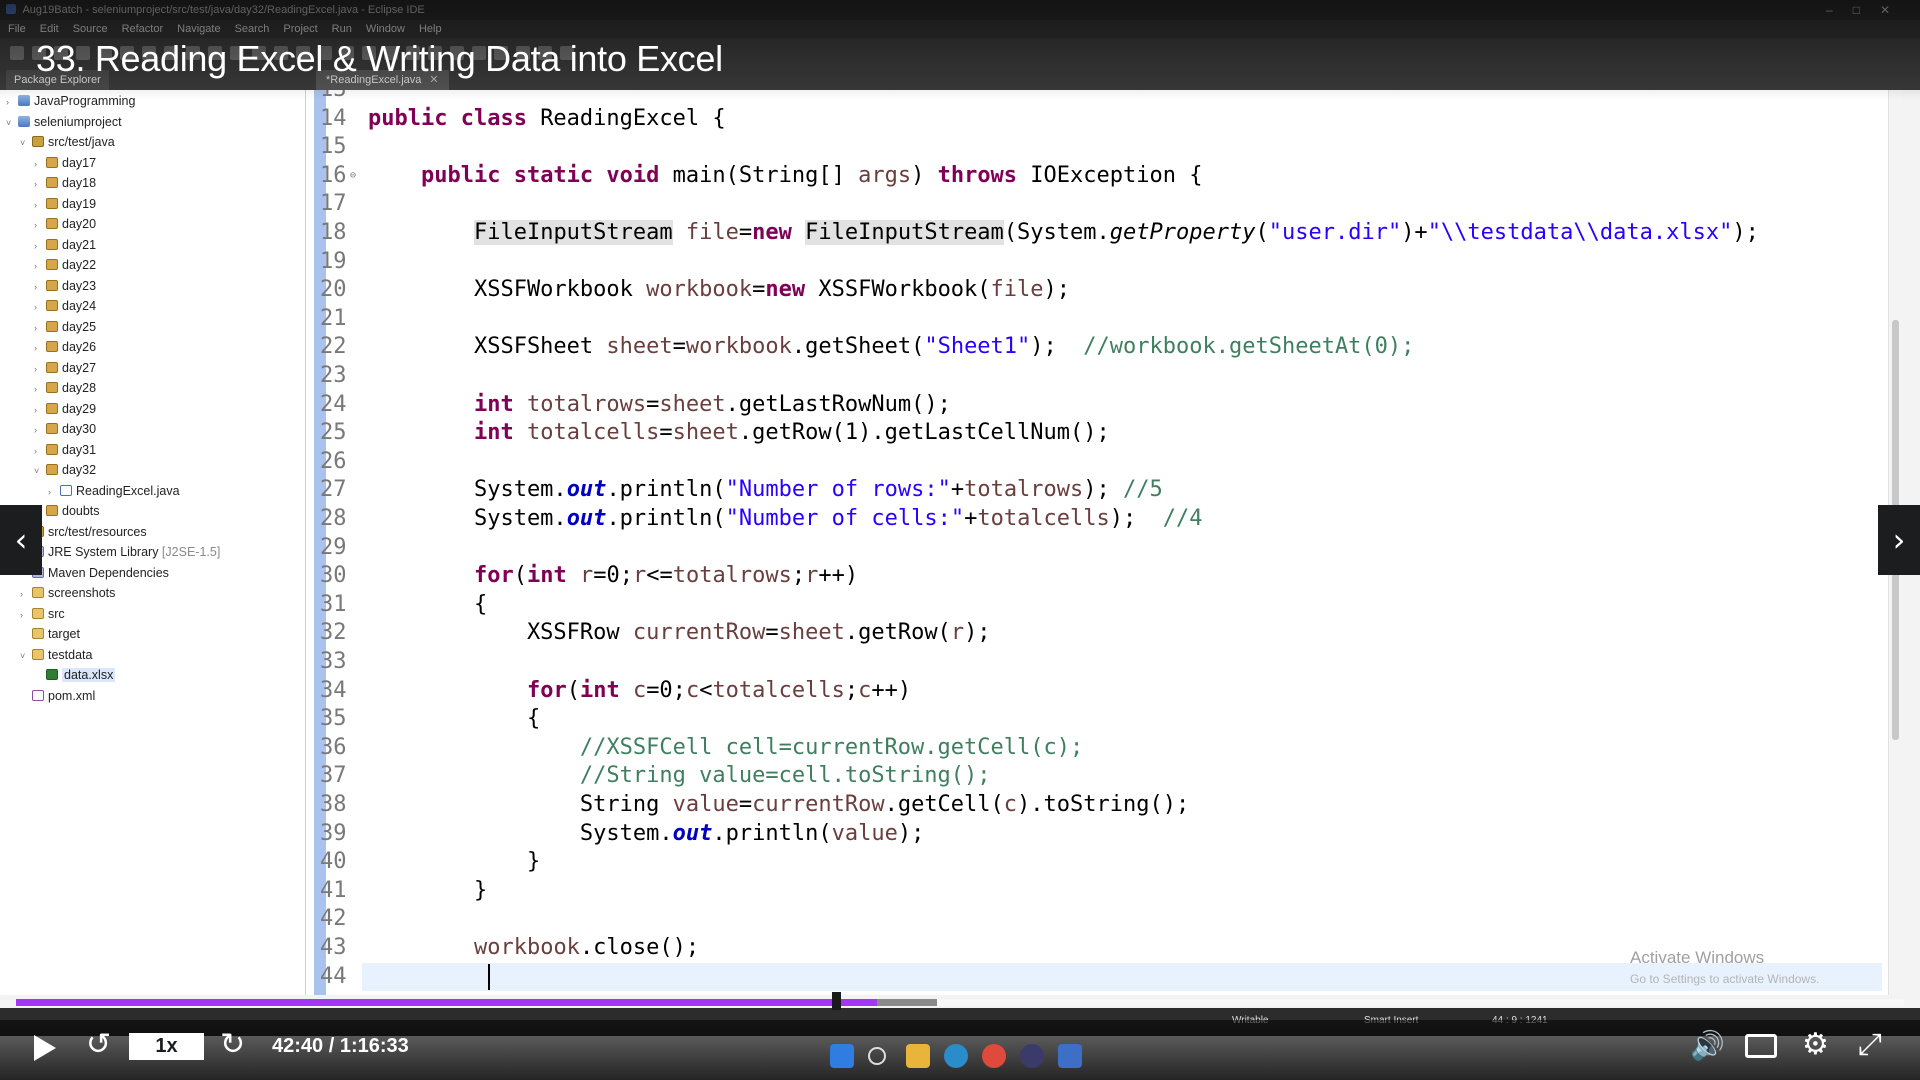 The image size is (1920, 1080). I want to click on eclipse-taskbar-icon, so click(1032, 1056).